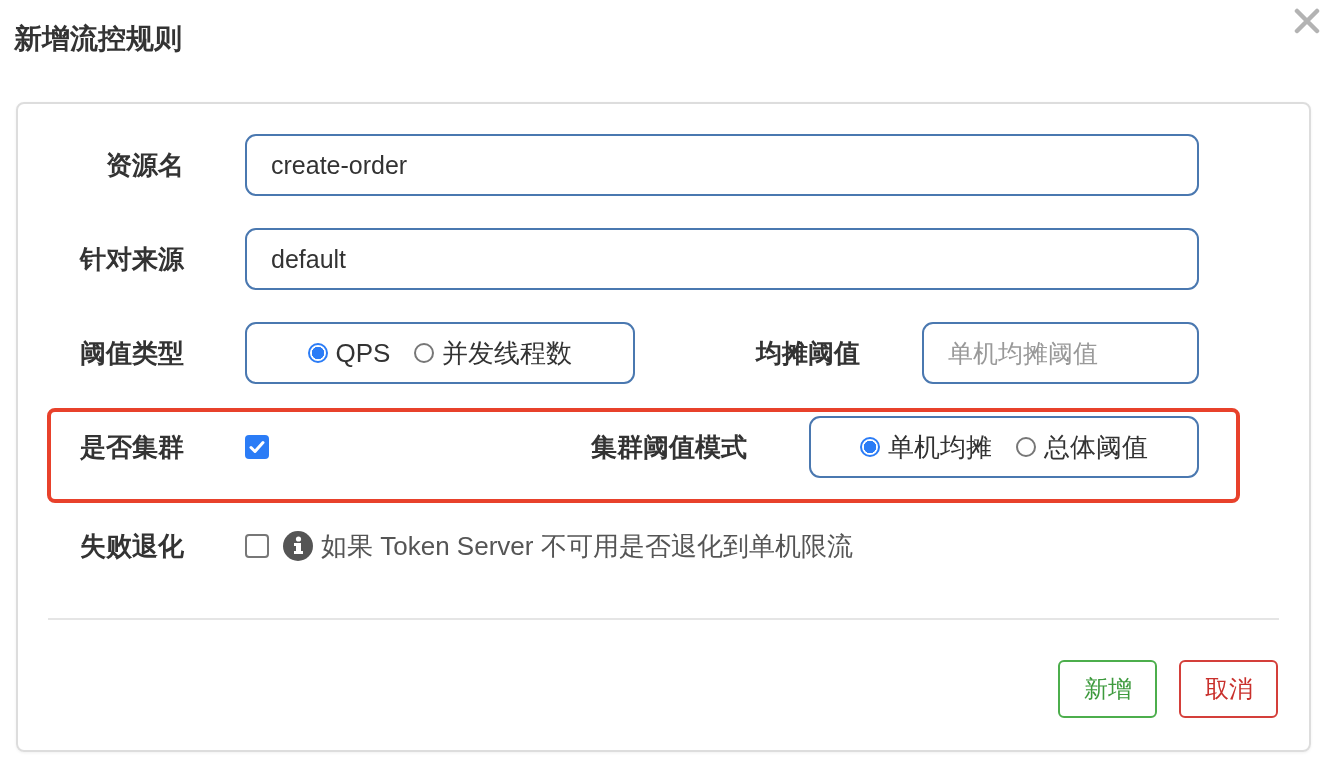 The image size is (1326, 766). Describe the element at coordinates (131, 259) in the screenshot. I see `field-label: 针对来源` at that location.